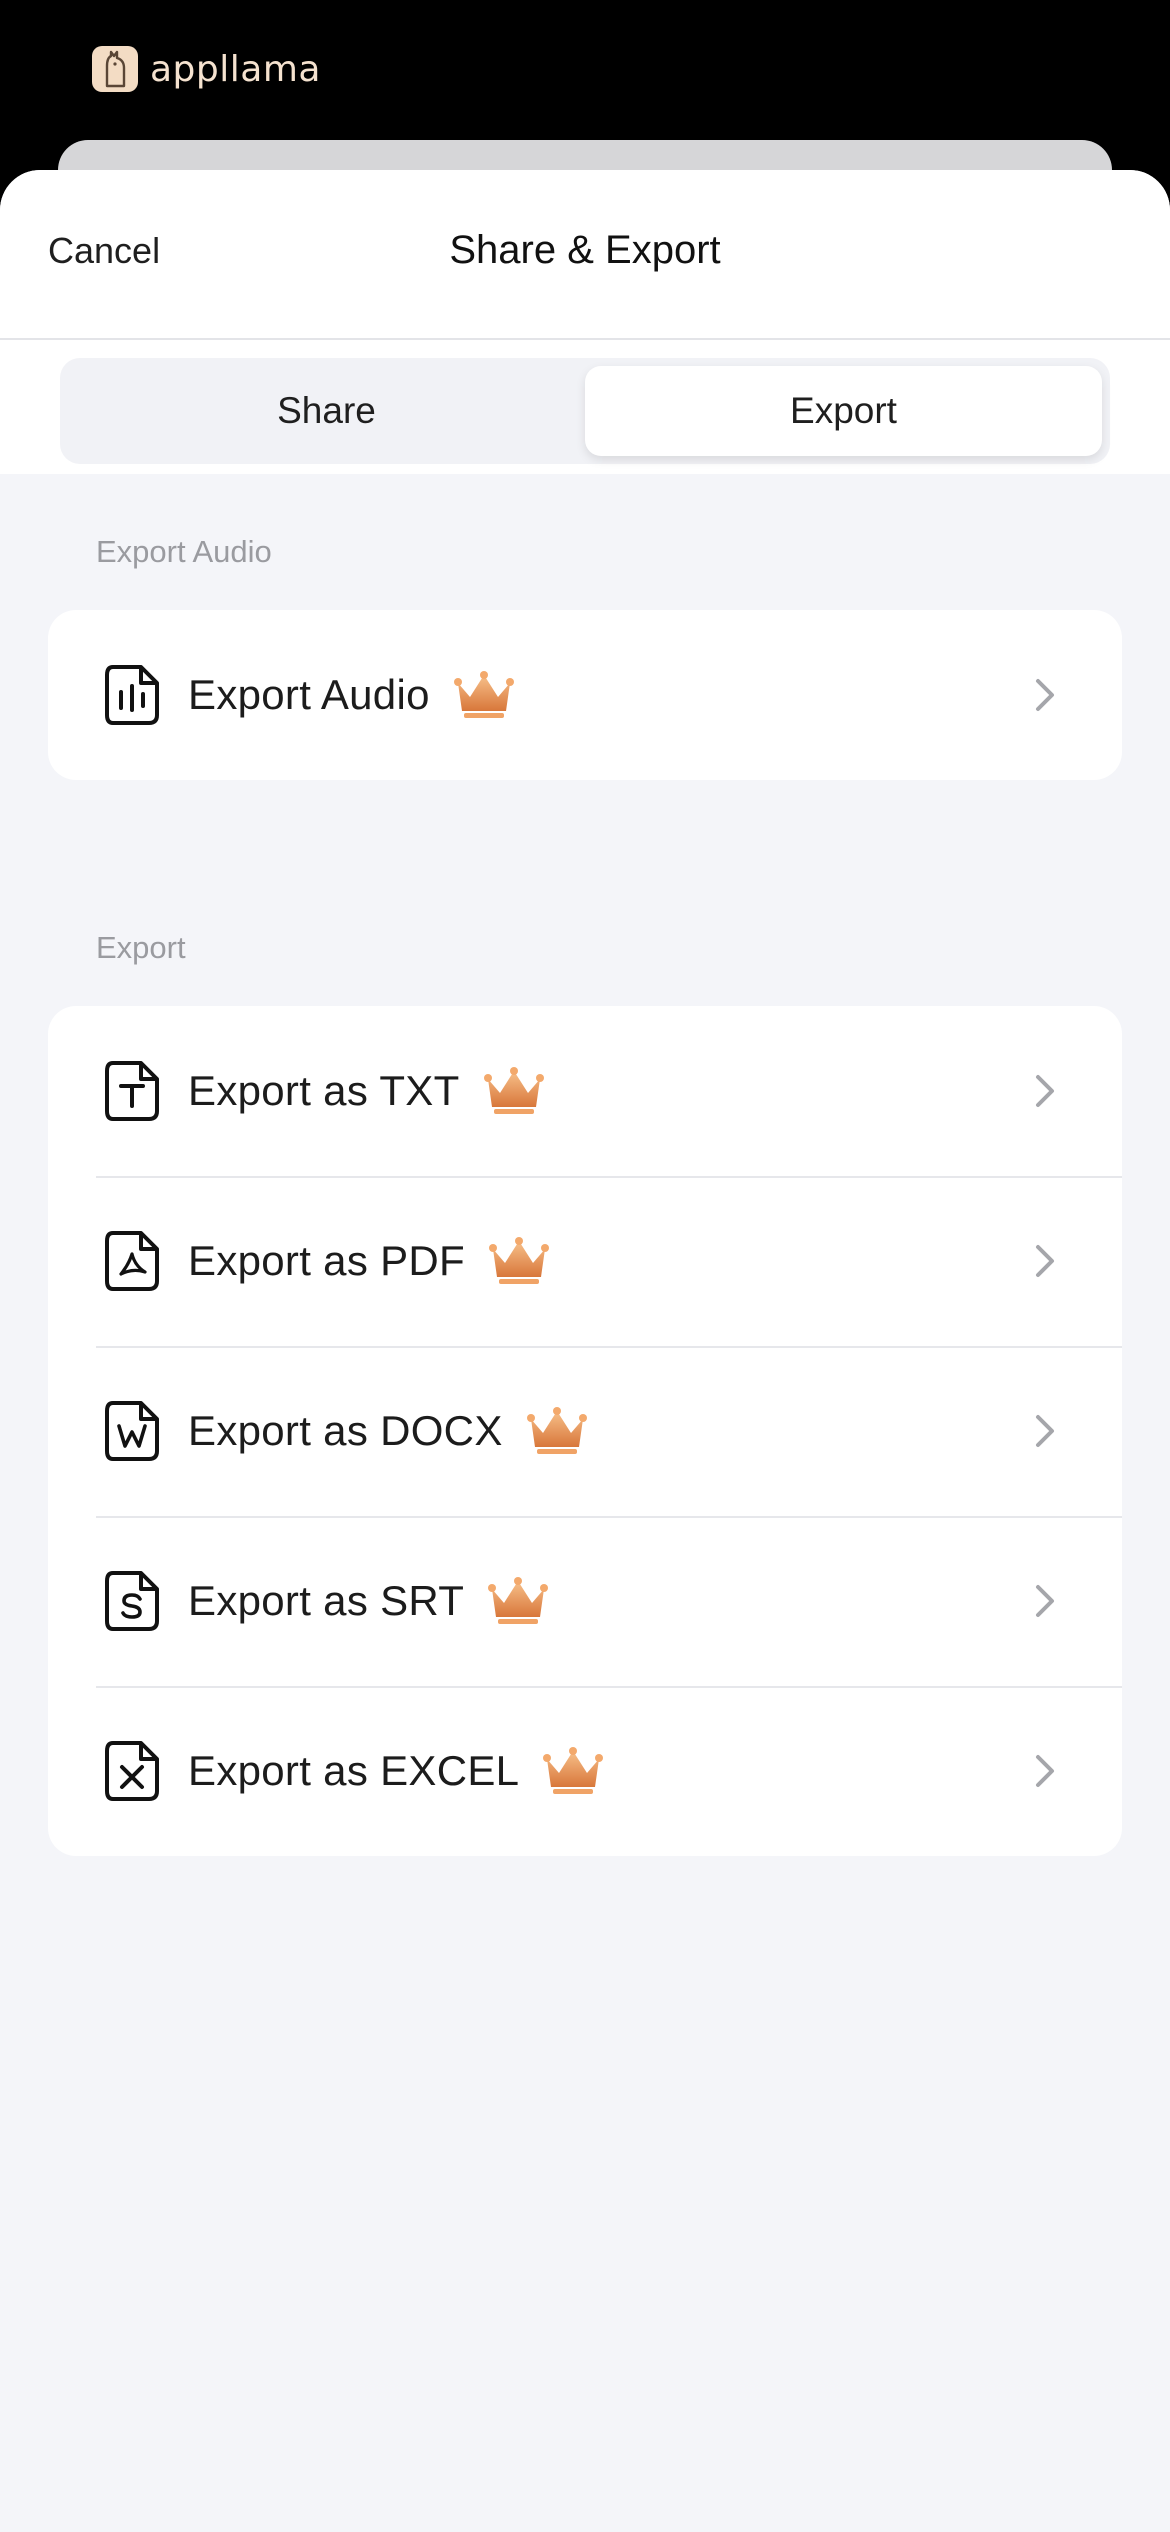  What do you see at coordinates (132, 1091) in the screenshot?
I see `txt-file-icon` at bounding box center [132, 1091].